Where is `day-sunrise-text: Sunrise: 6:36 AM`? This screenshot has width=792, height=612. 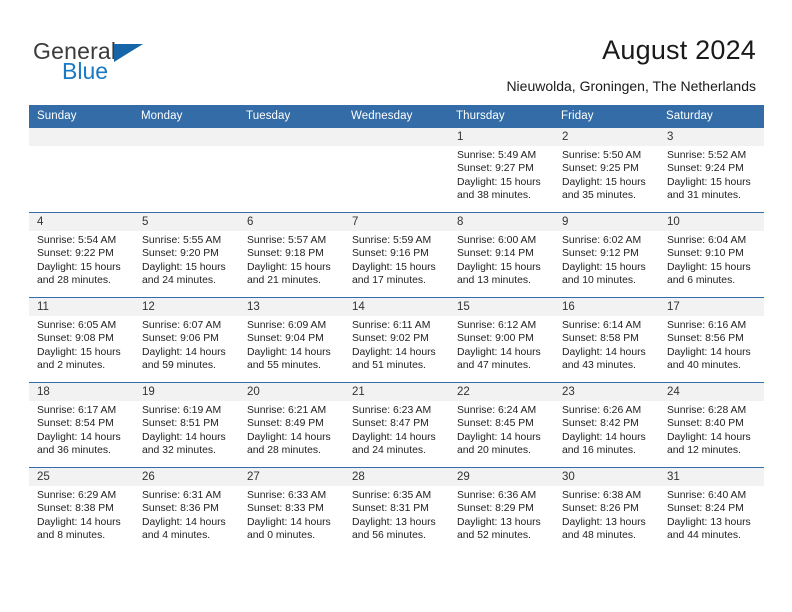 day-sunrise-text: Sunrise: 6:36 AM is located at coordinates (497, 495).